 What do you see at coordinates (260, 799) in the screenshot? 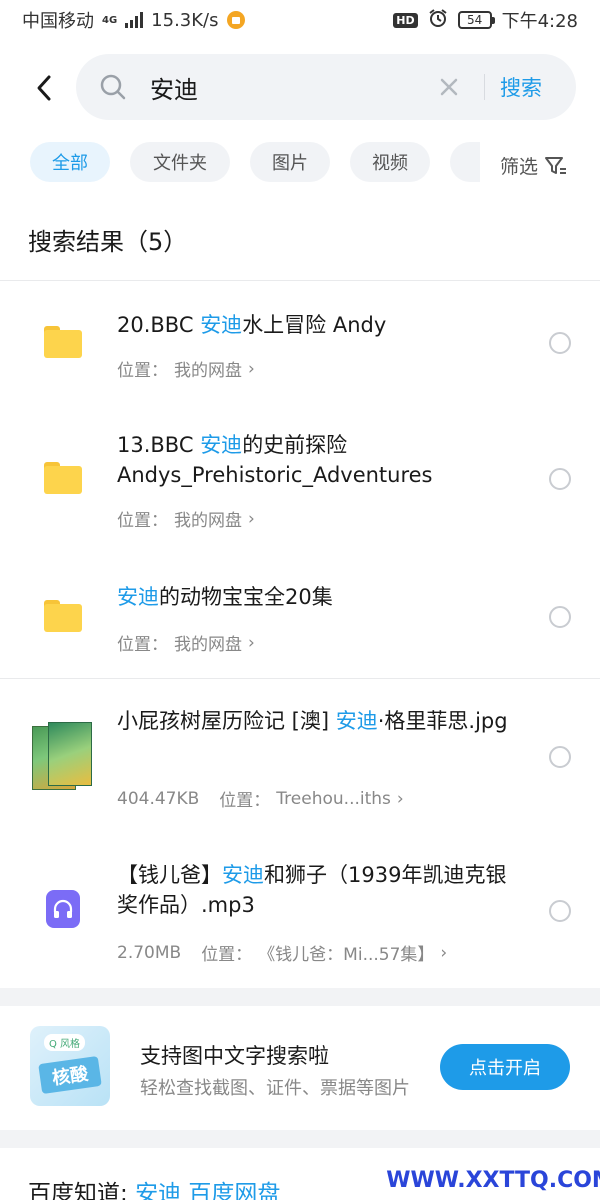
I see `result-meta: 404.47KB 位置： Treehou...iths ›` at bounding box center [260, 799].